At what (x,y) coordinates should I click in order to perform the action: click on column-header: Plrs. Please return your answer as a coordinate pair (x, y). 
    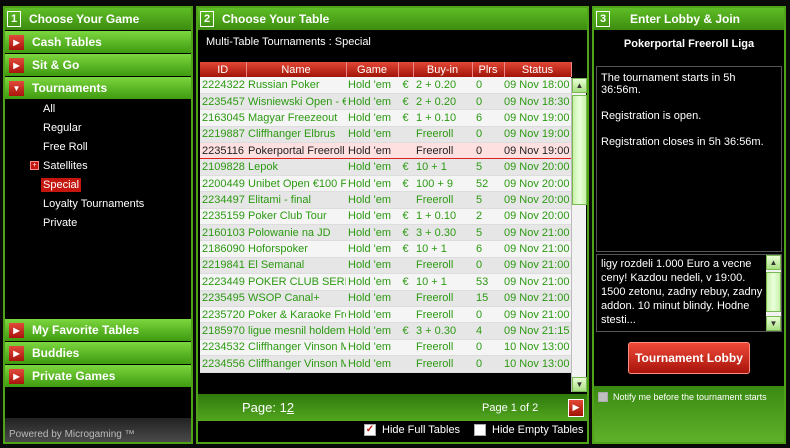
    Looking at the image, I should click on (488, 69).